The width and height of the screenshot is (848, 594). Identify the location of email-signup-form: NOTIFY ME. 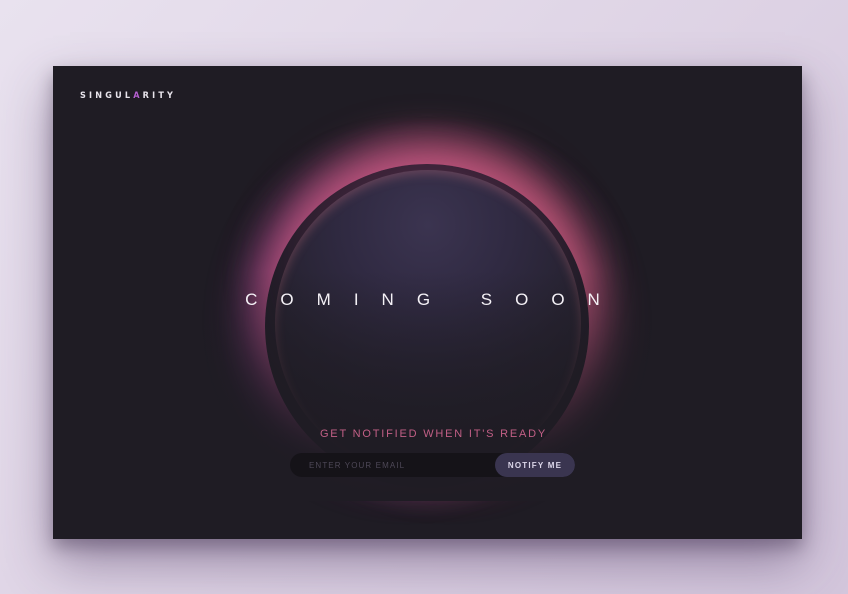
(432, 465).